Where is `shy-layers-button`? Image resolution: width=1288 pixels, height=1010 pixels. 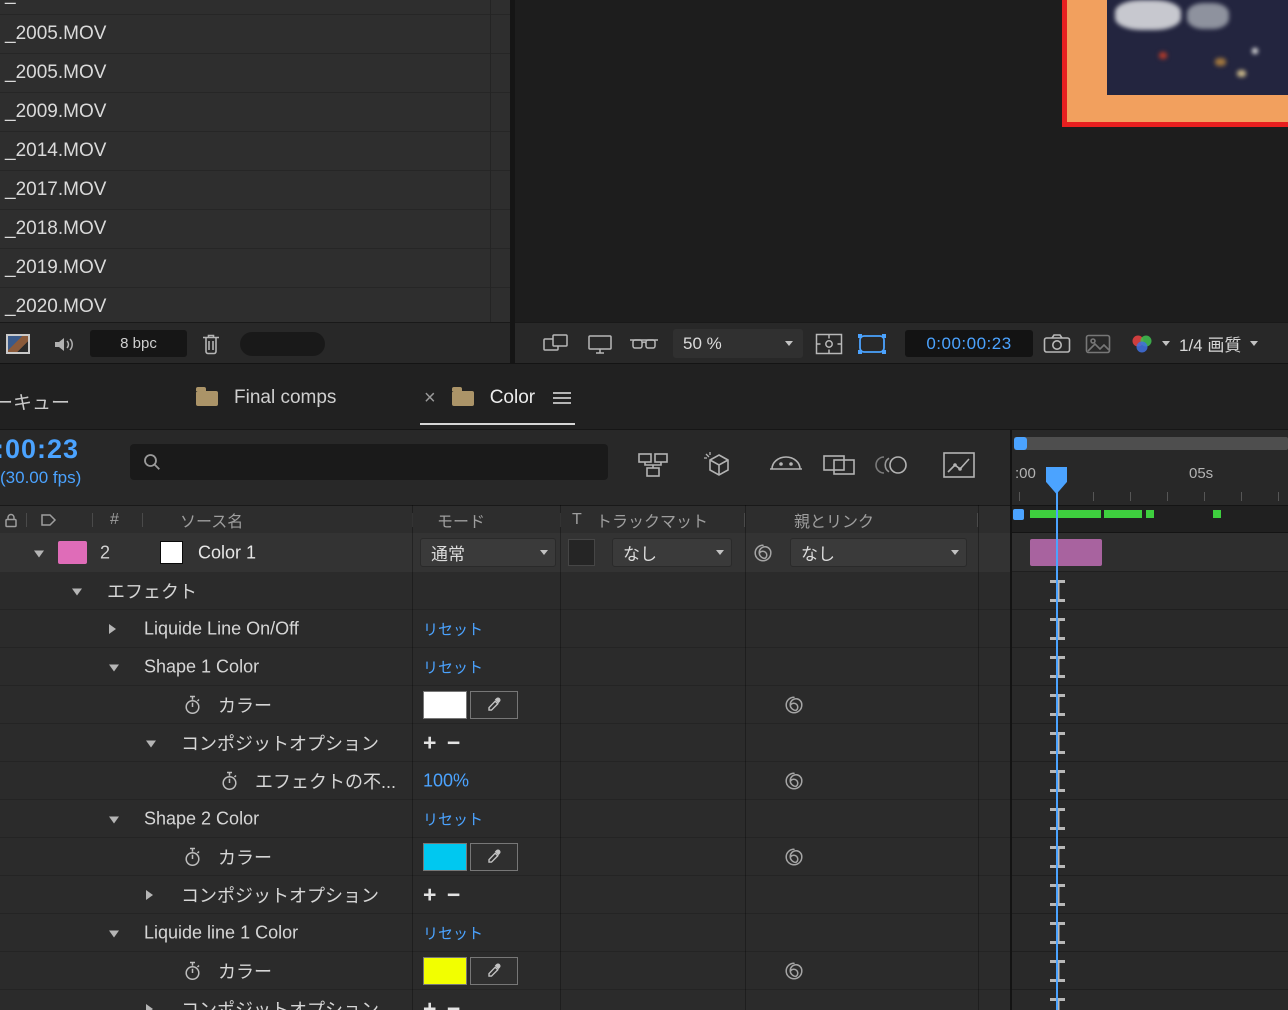 shy-layers-button is located at coordinates (786, 465).